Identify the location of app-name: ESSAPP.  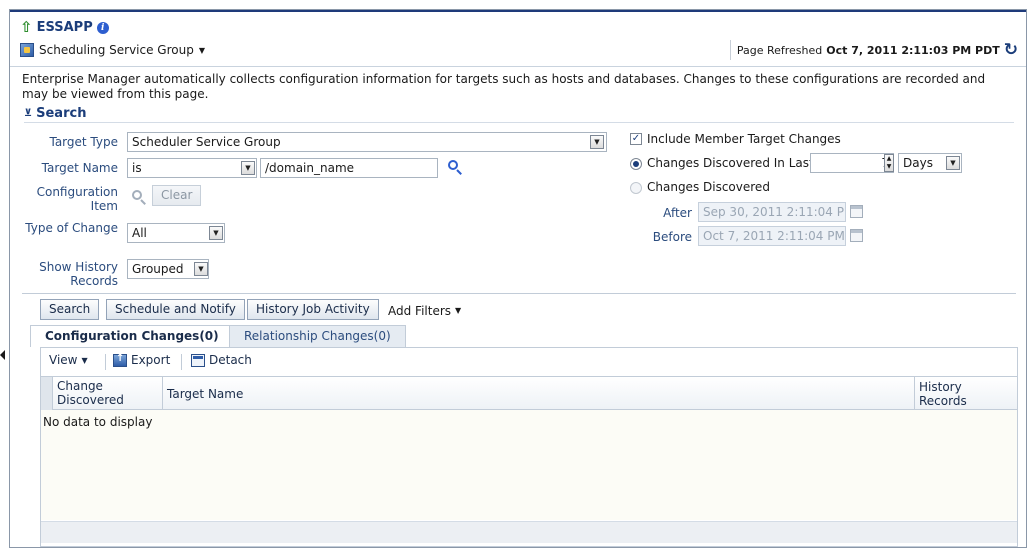
(64, 27).